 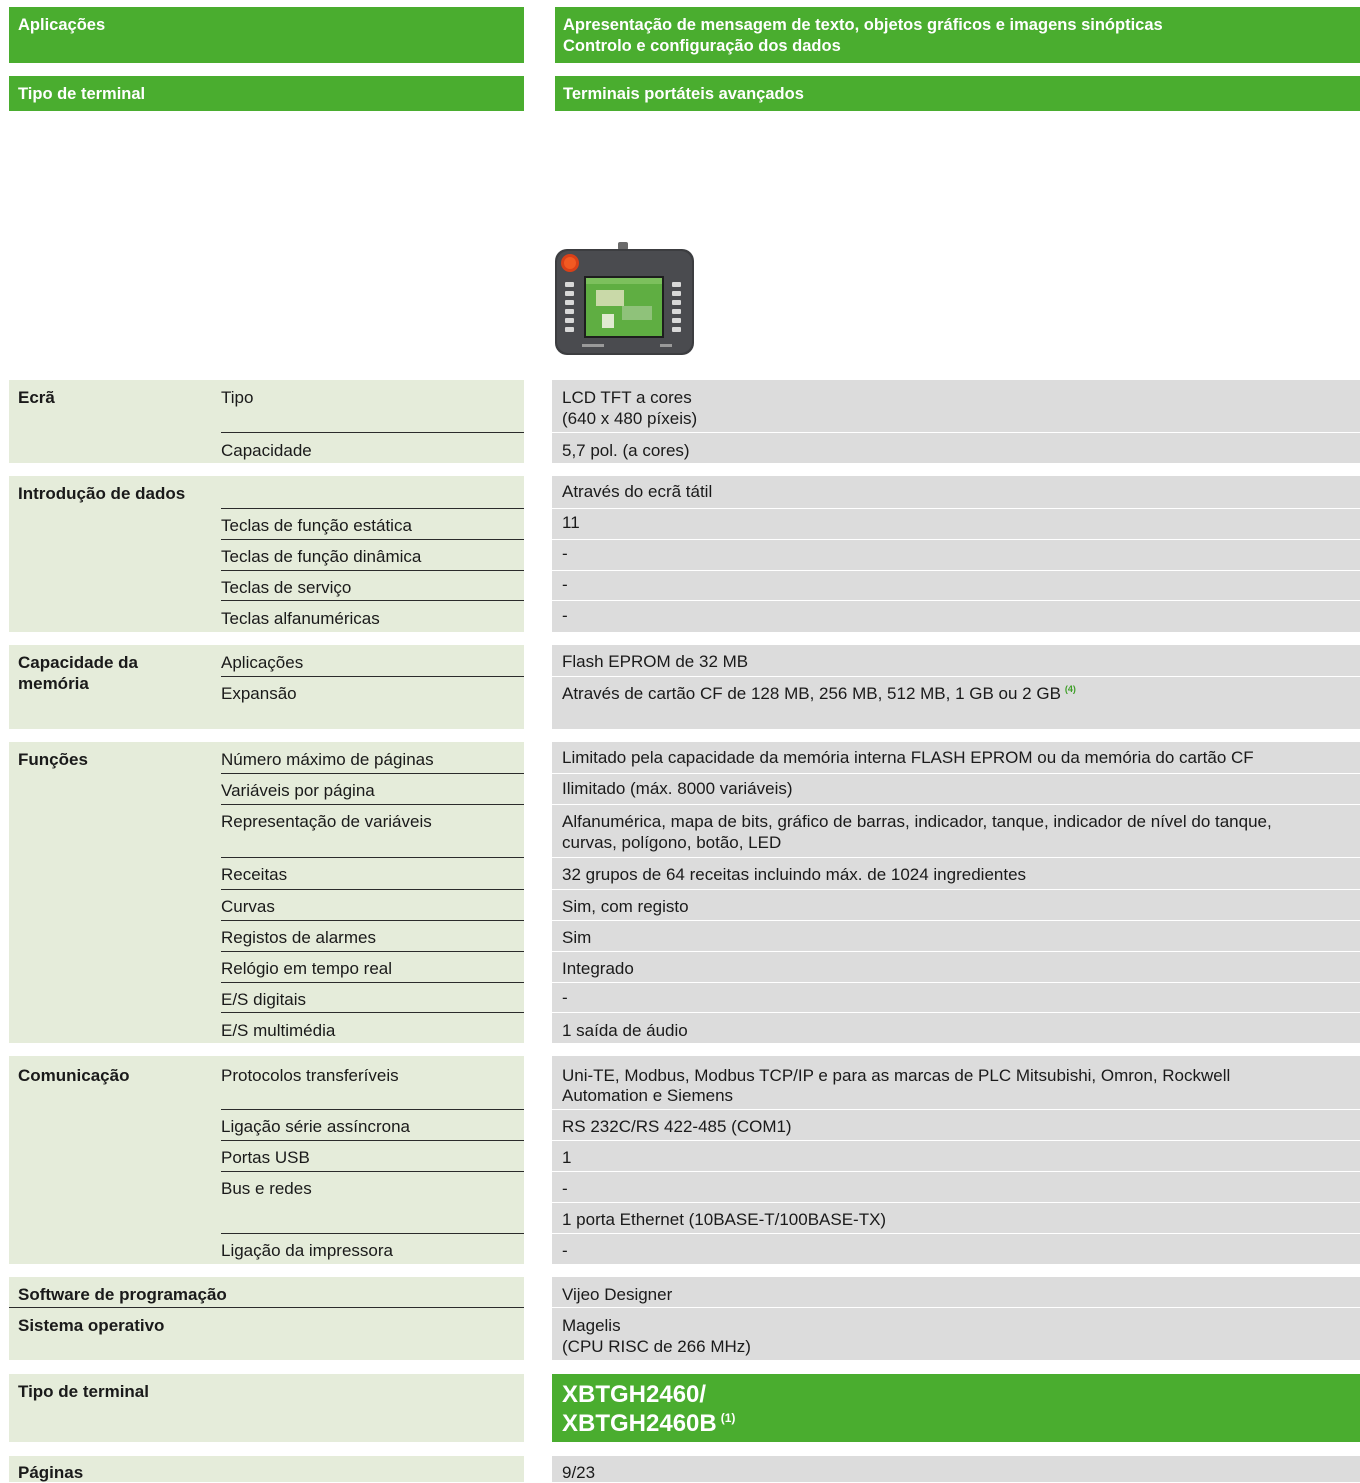 I want to click on bus-value: -, so click(x=565, y=1188).